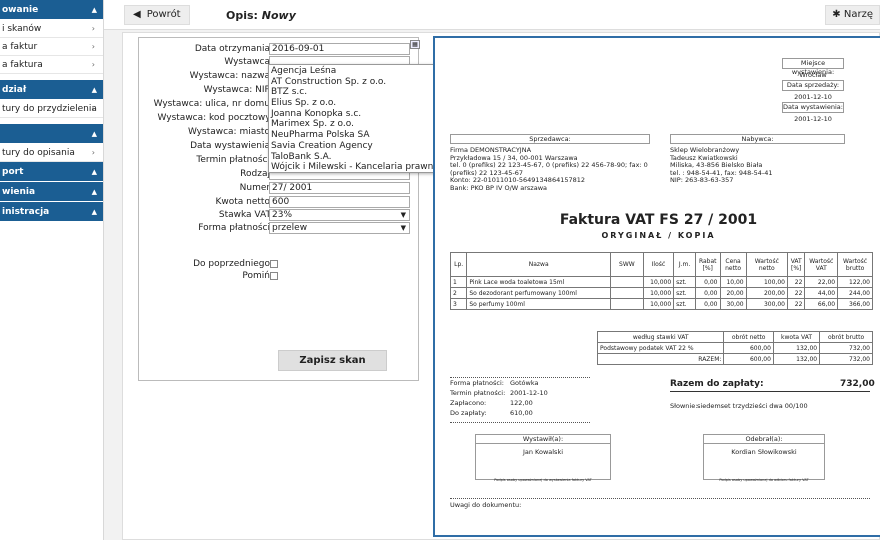 The width and height of the screenshot is (880, 540). What do you see at coordinates (290, 228) in the screenshot?
I see `field-value: przelew` at bounding box center [290, 228].